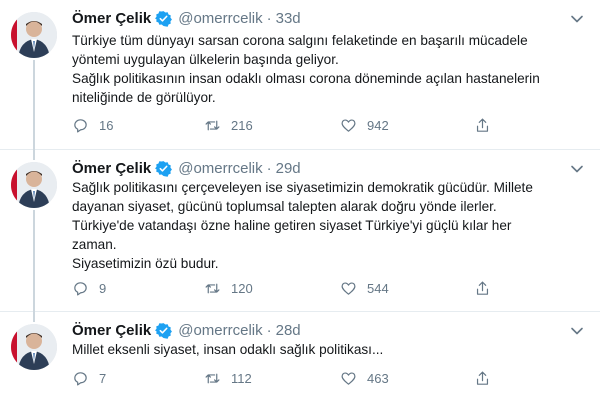  What do you see at coordinates (228, 378) in the screenshot?
I see `retweet-button: 112` at bounding box center [228, 378].